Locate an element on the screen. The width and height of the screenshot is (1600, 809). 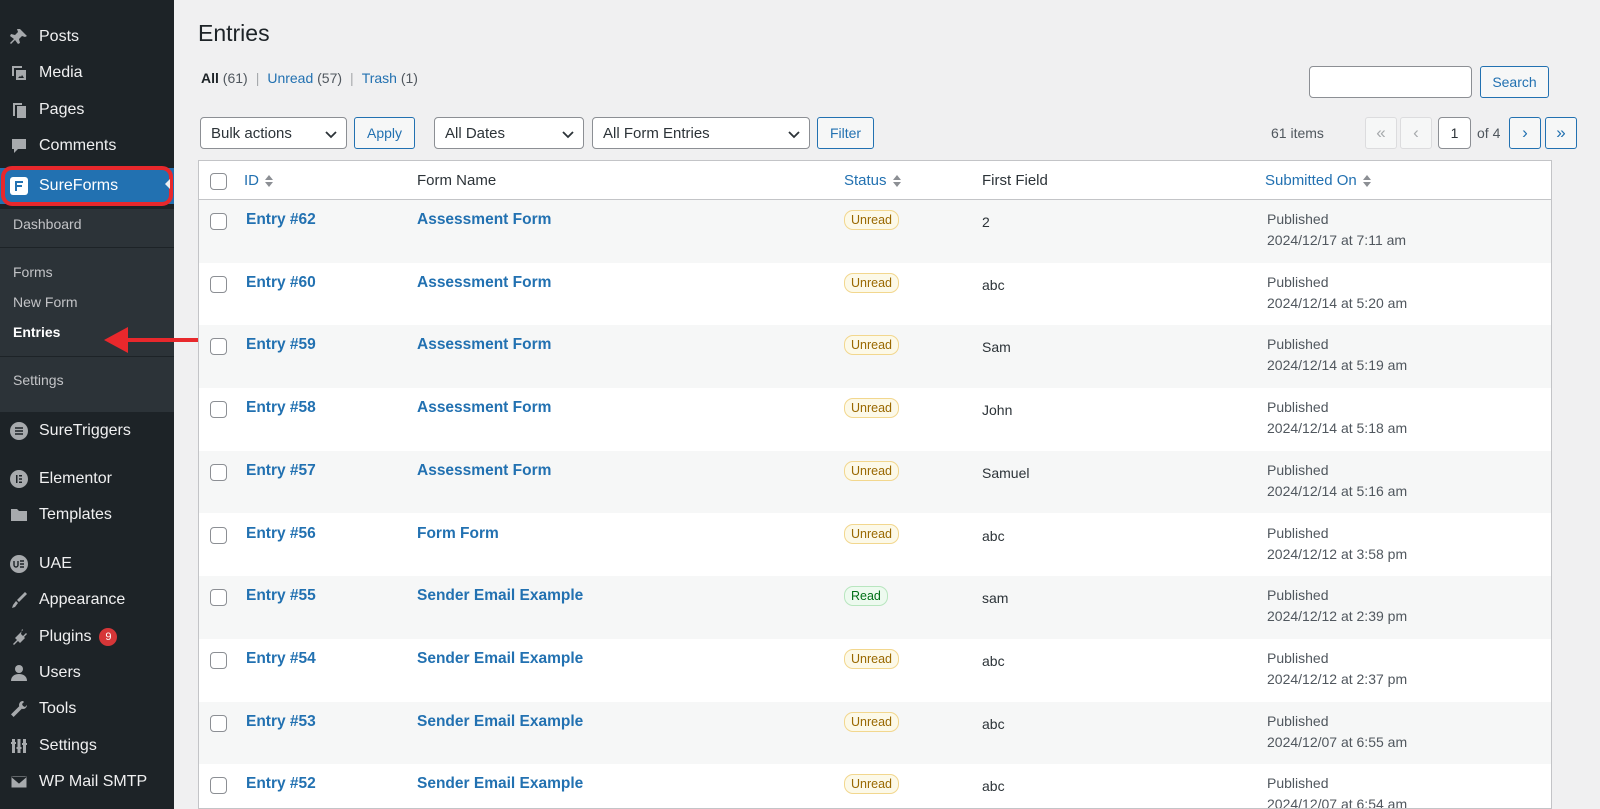
column-header-status: Status is located at coordinates (872, 180).